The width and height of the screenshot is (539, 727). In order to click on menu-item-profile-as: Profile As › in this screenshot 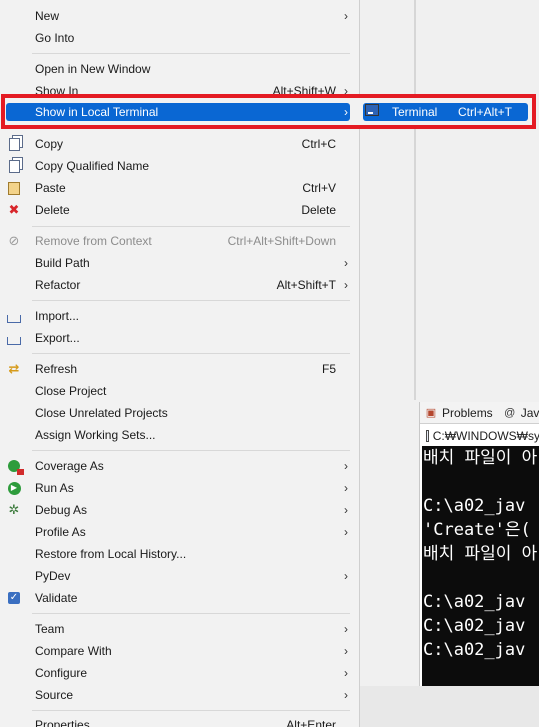, I will do `click(180, 532)`.